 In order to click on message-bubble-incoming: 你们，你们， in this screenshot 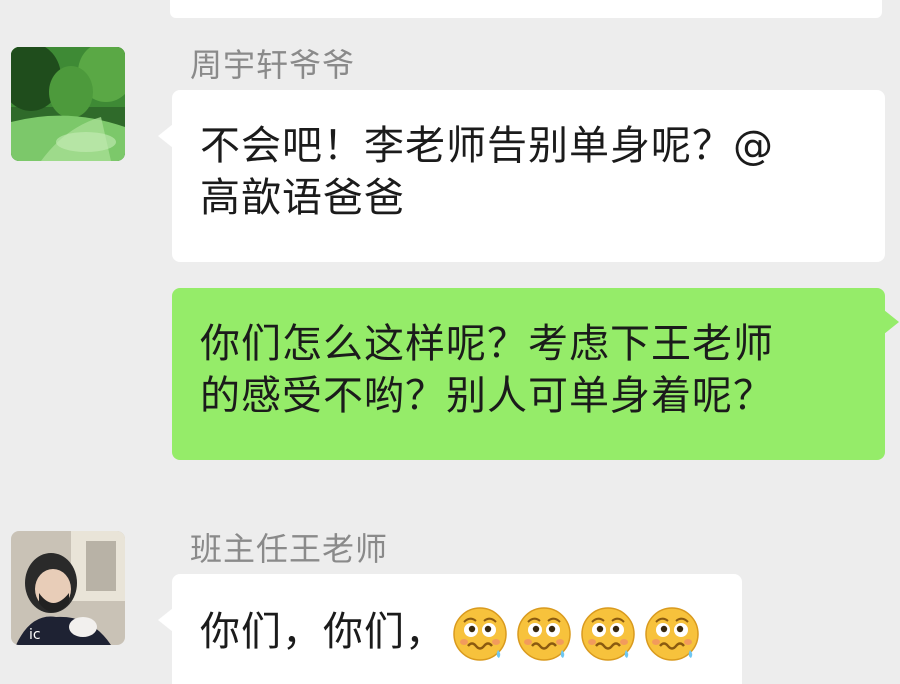, I will do `click(450, 629)`.